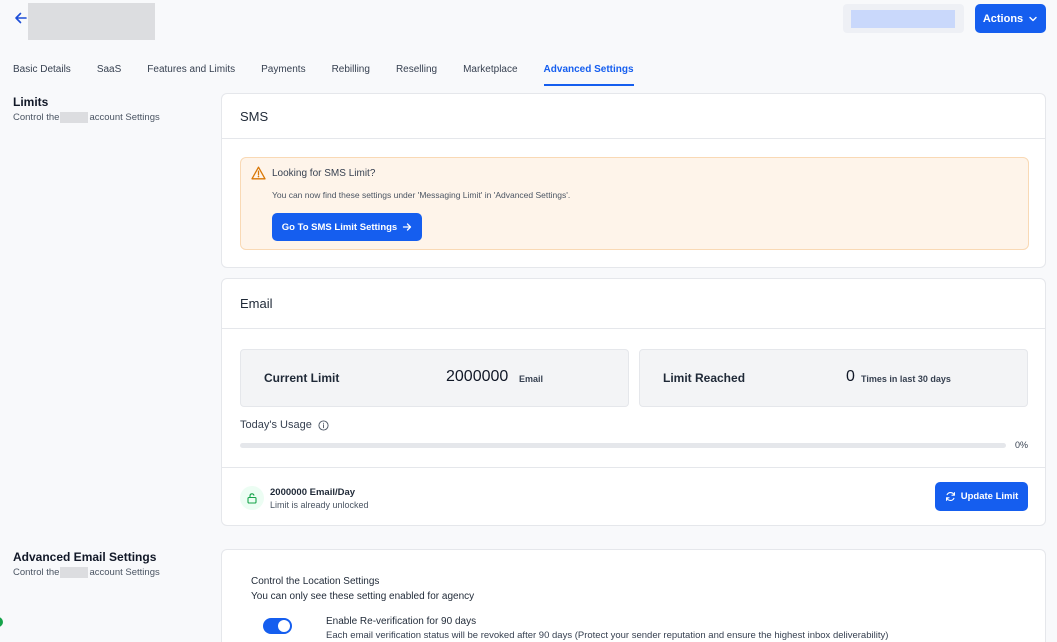 The image size is (1057, 642). I want to click on arrow-right-icon, so click(407, 227).